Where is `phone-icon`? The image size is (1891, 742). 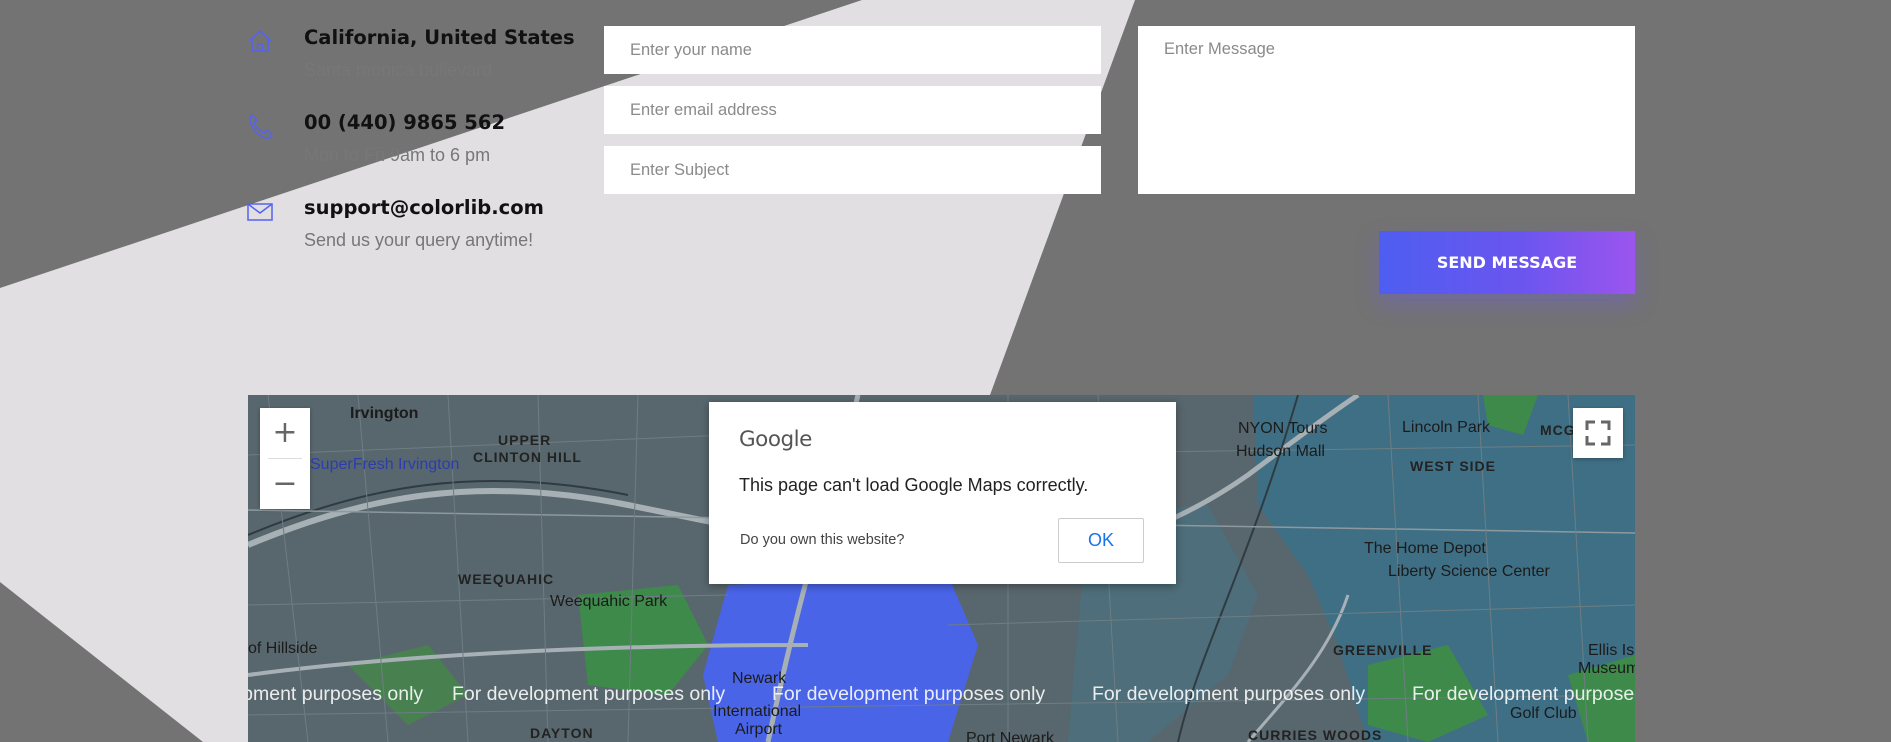
phone-icon is located at coordinates (260, 126).